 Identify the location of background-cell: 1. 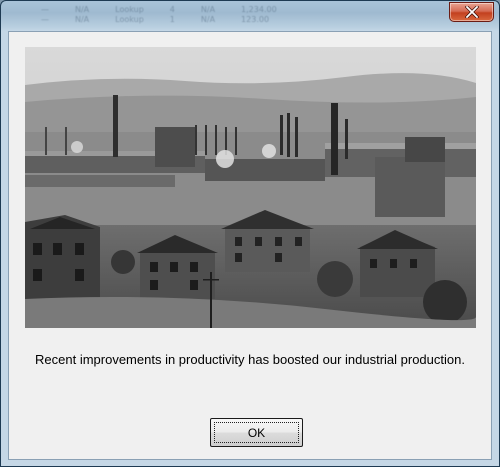
(172, 19).